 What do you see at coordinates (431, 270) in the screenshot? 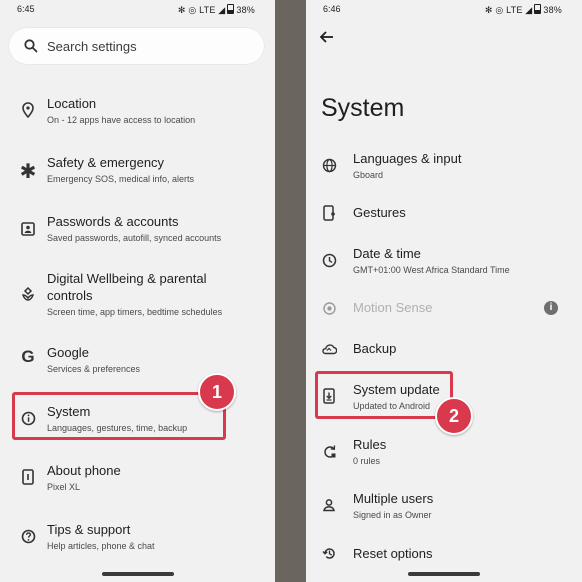
I see `item-subtitle: GMT+01:00 West Africa Standard Time` at bounding box center [431, 270].